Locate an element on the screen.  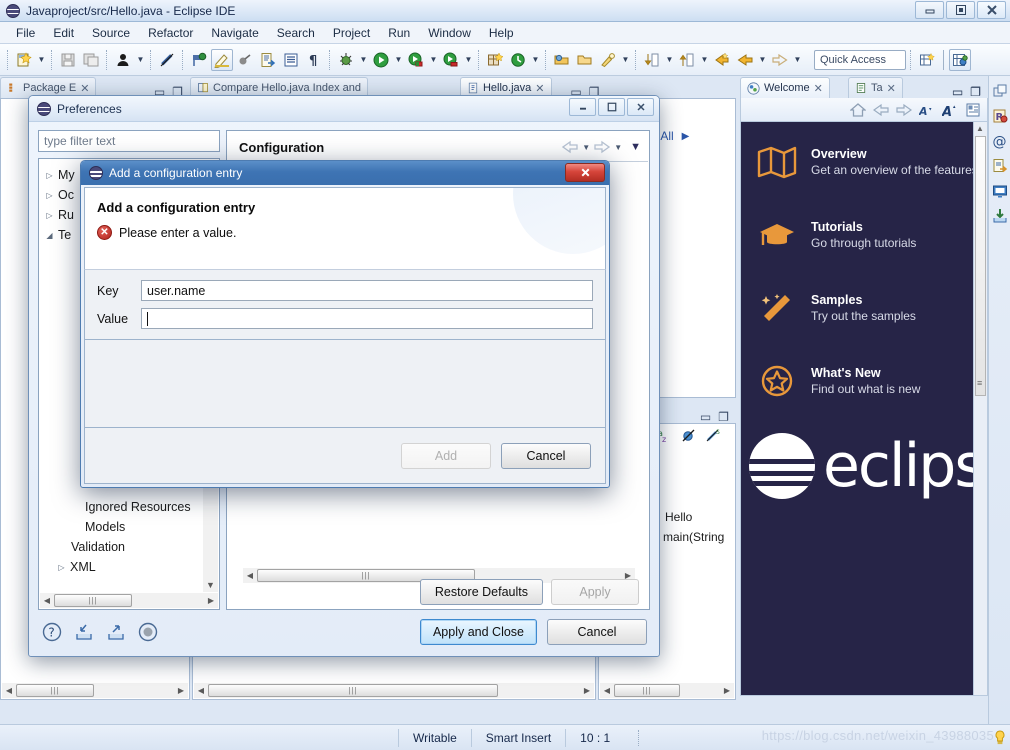
export-preferences-button is located at coordinates (116, 632).